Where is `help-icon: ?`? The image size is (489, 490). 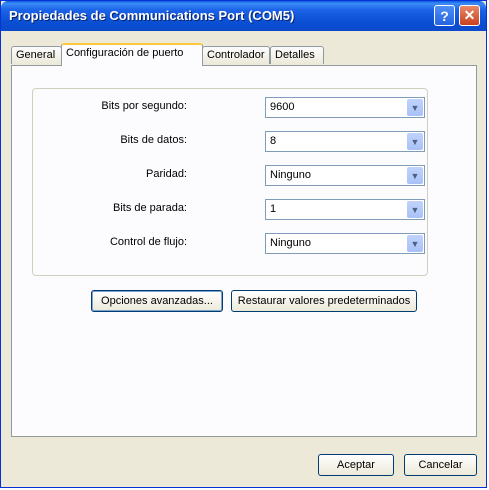 help-icon: ? is located at coordinates (444, 15).